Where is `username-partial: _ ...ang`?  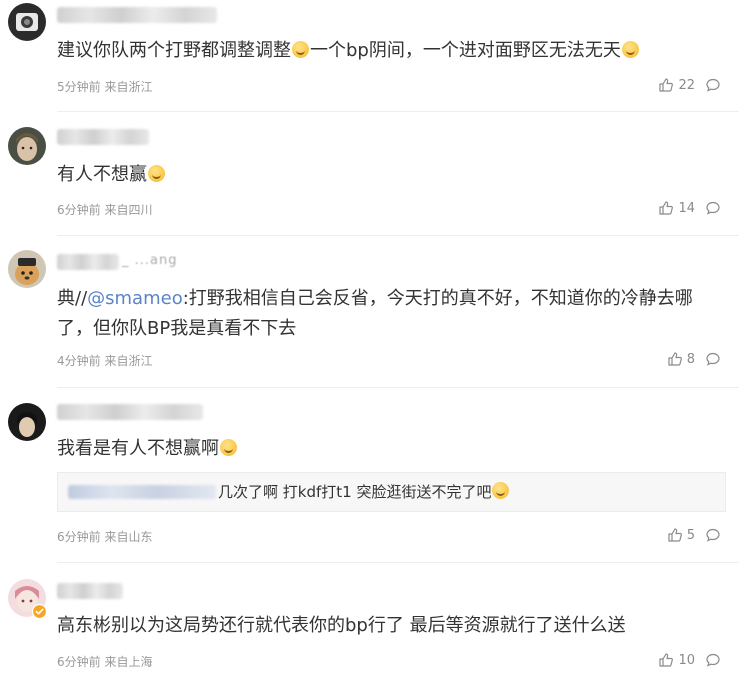 username-partial: _ ...ang is located at coordinates (150, 260).